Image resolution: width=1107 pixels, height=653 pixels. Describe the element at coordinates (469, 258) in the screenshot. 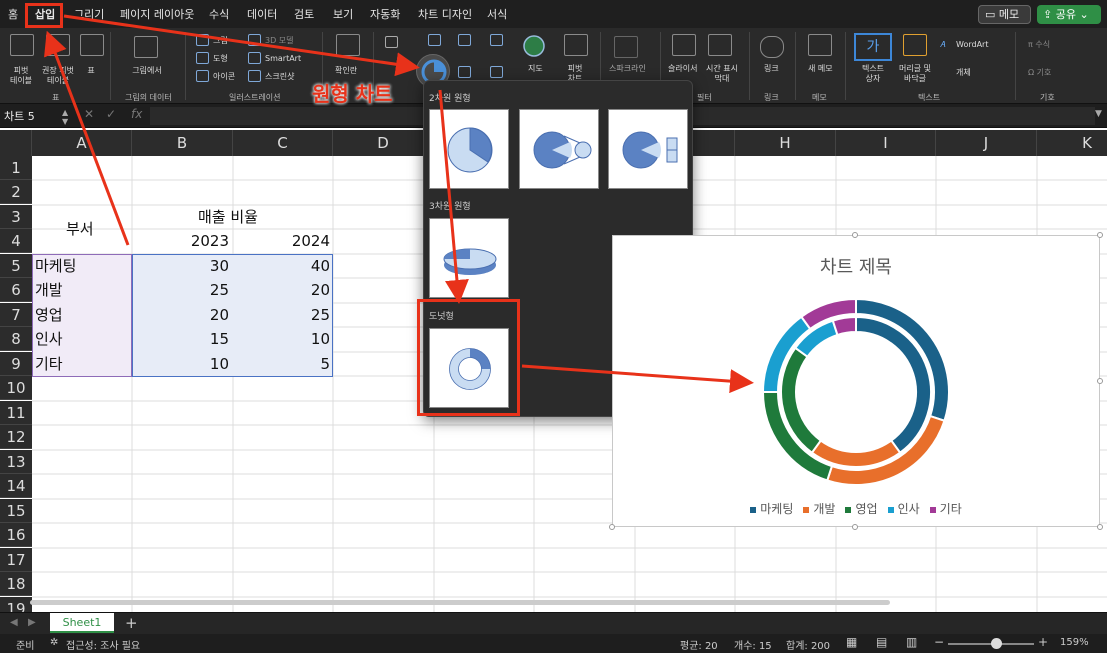

I see `pie-3d-option` at that location.